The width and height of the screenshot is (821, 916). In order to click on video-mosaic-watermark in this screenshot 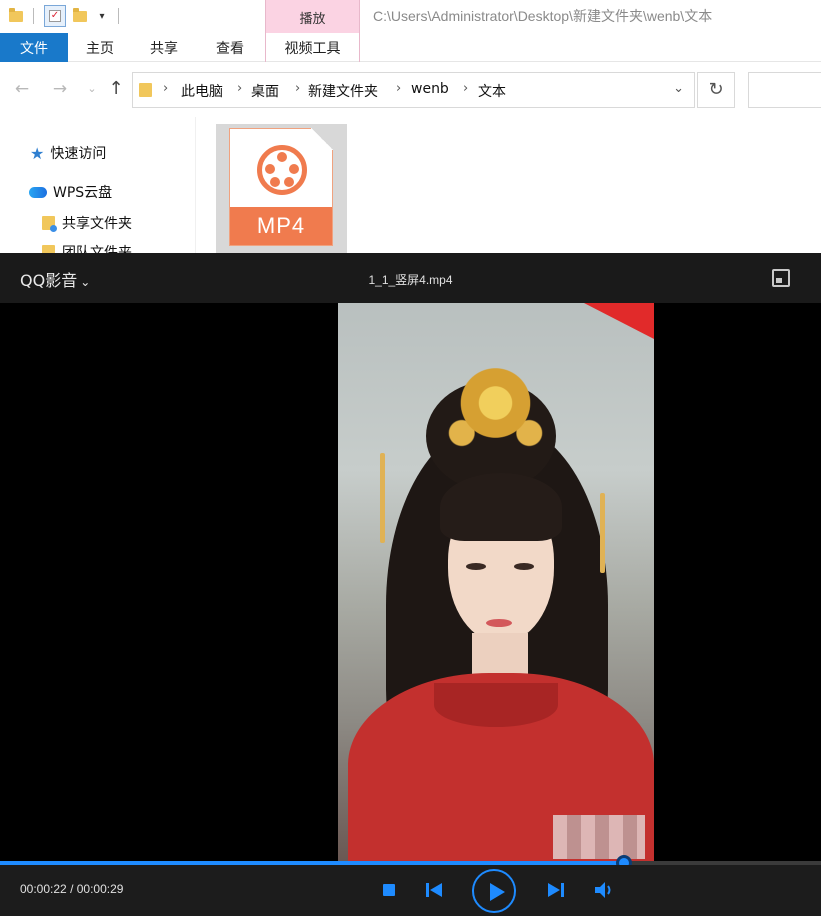, I will do `click(599, 837)`.